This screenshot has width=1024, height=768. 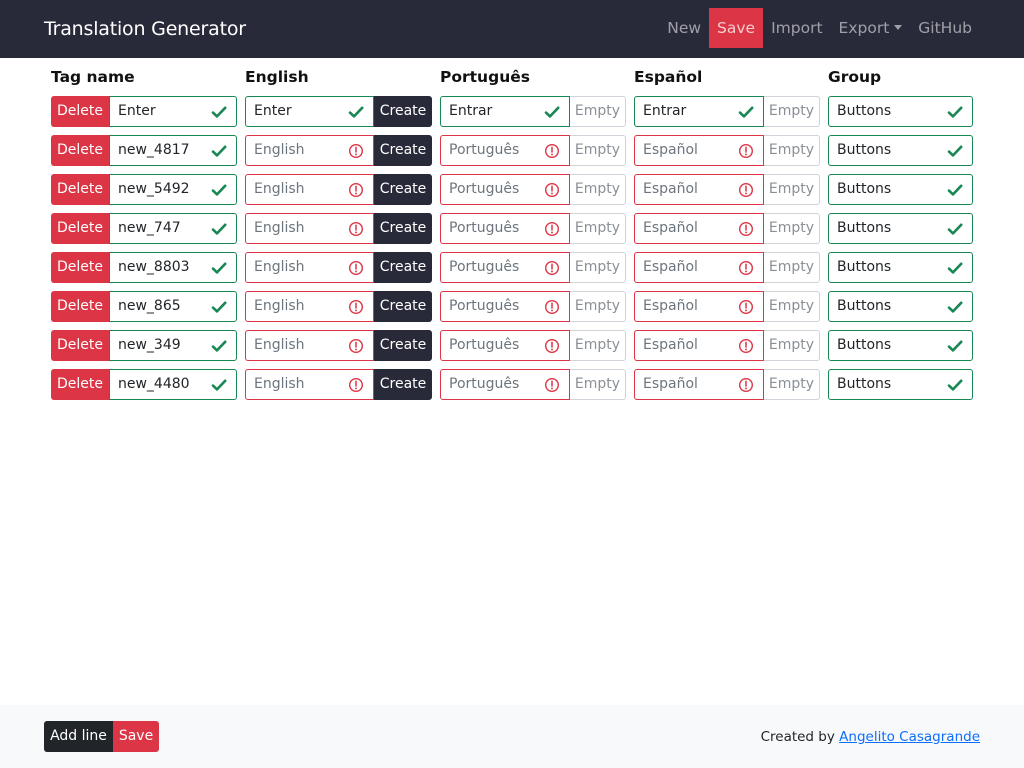 What do you see at coordinates (485, 77) in the screenshot?
I see `column-header-portugues: Português` at bounding box center [485, 77].